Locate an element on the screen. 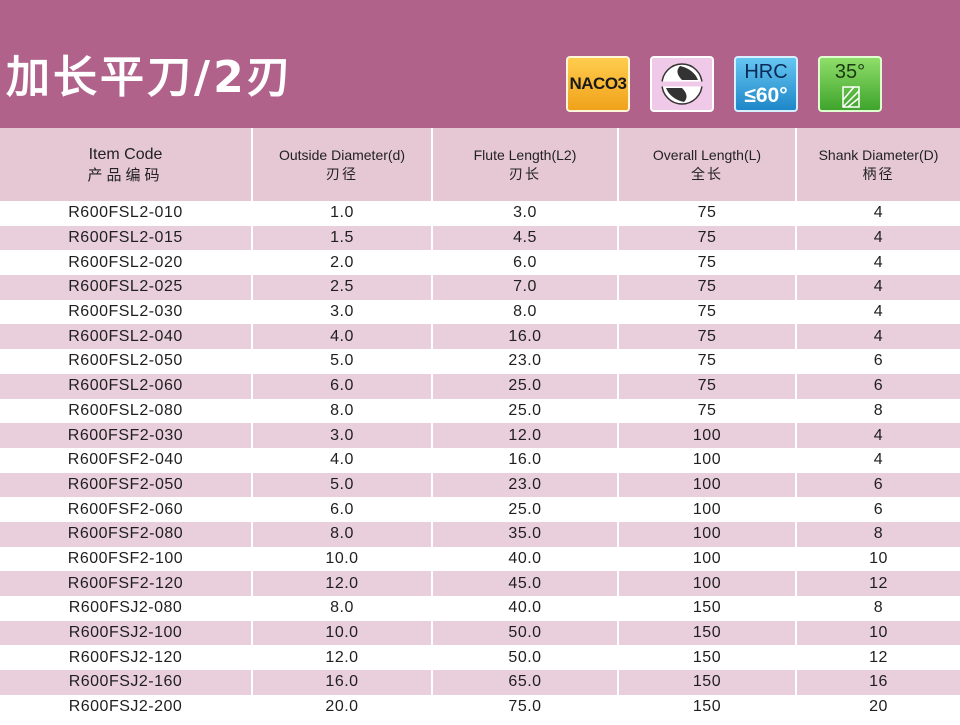 The height and width of the screenshot is (725, 960). col-header-cn: 刃径 is located at coordinates (342, 174).